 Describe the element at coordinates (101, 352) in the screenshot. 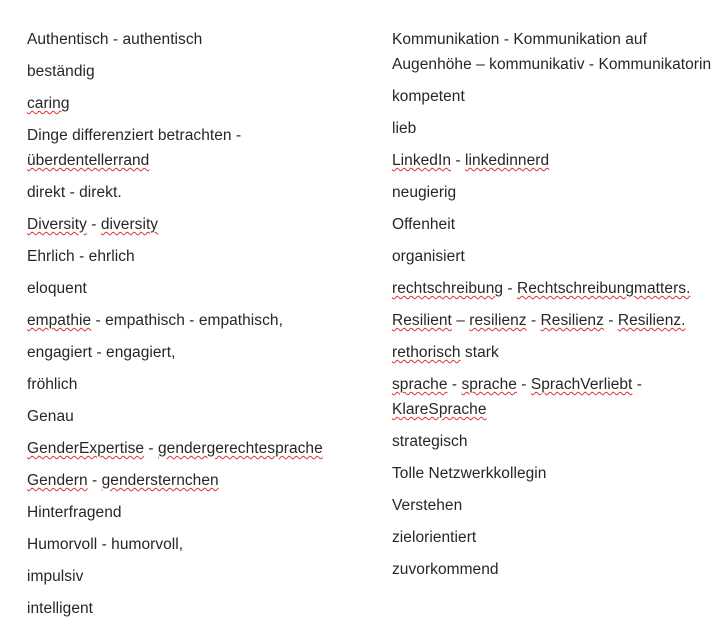

I see `text-entry: engagiert - engagiert,` at that location.